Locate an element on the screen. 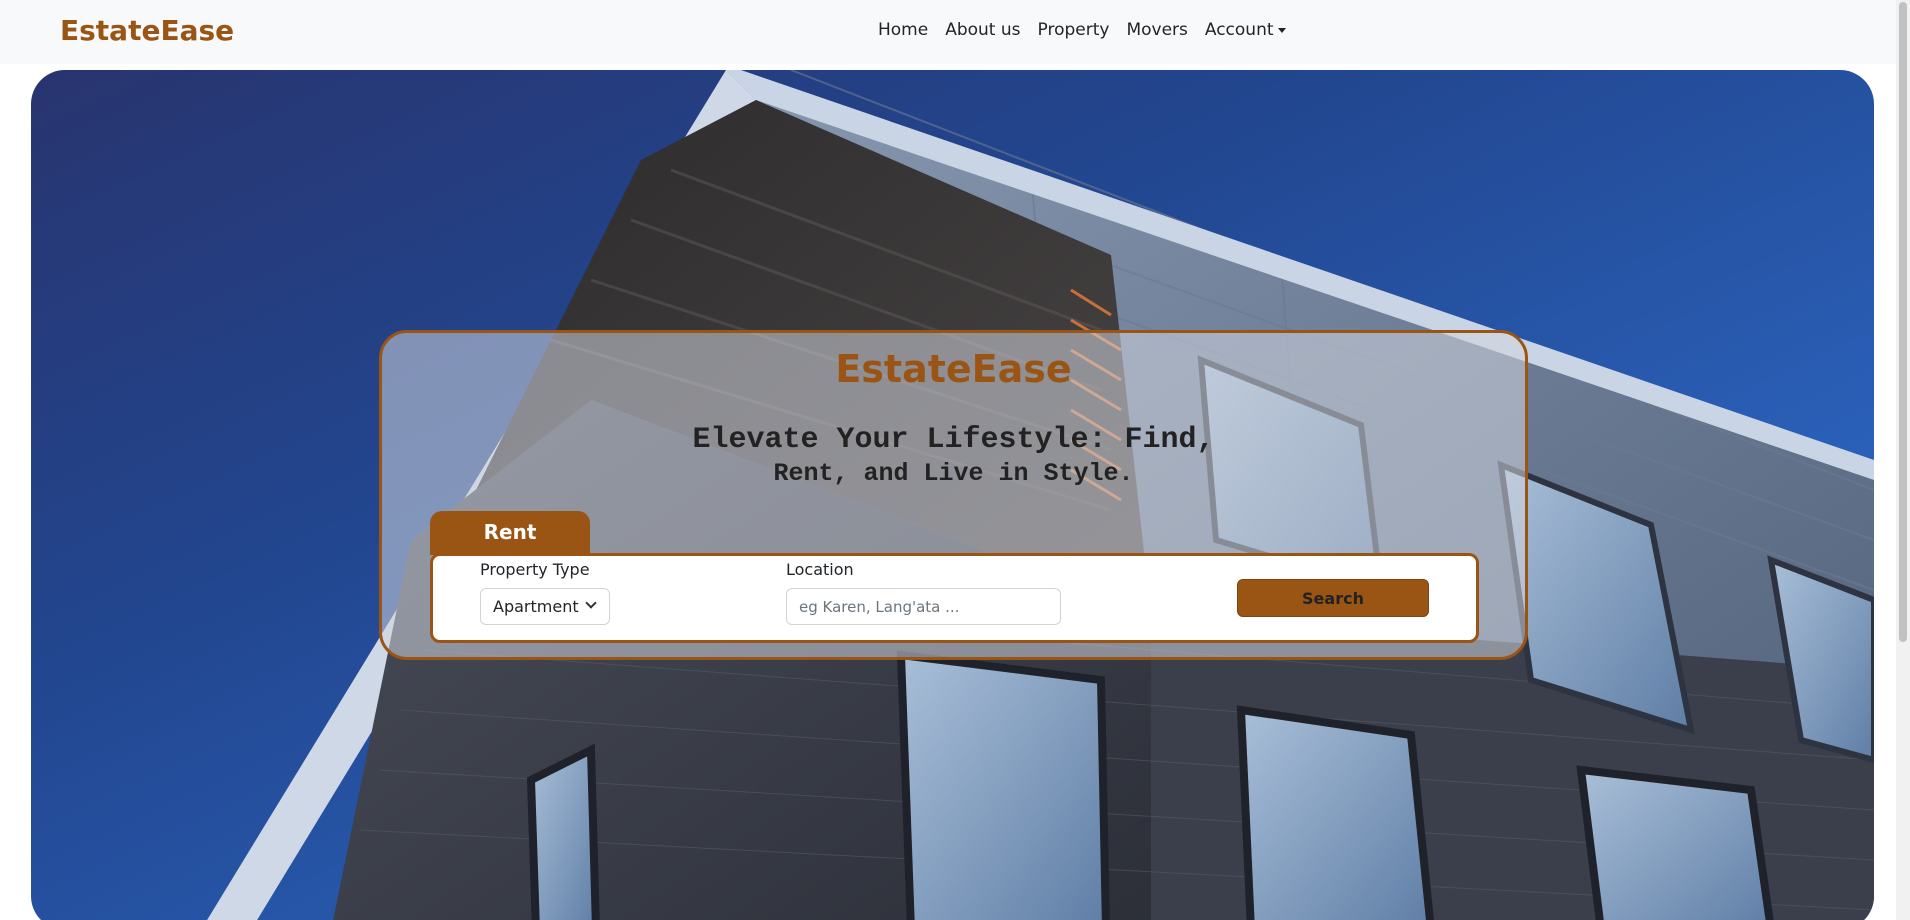 The width and height of the screenshot is (1910, 920). card-title: EstateEase is located at coordinates (953, 369).